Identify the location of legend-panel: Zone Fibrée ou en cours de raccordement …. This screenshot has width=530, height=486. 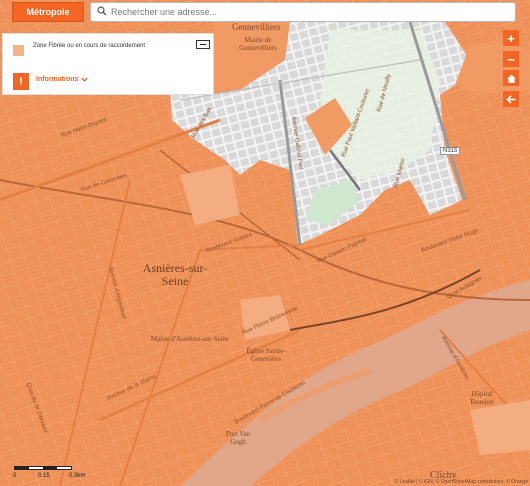
(108, 64).